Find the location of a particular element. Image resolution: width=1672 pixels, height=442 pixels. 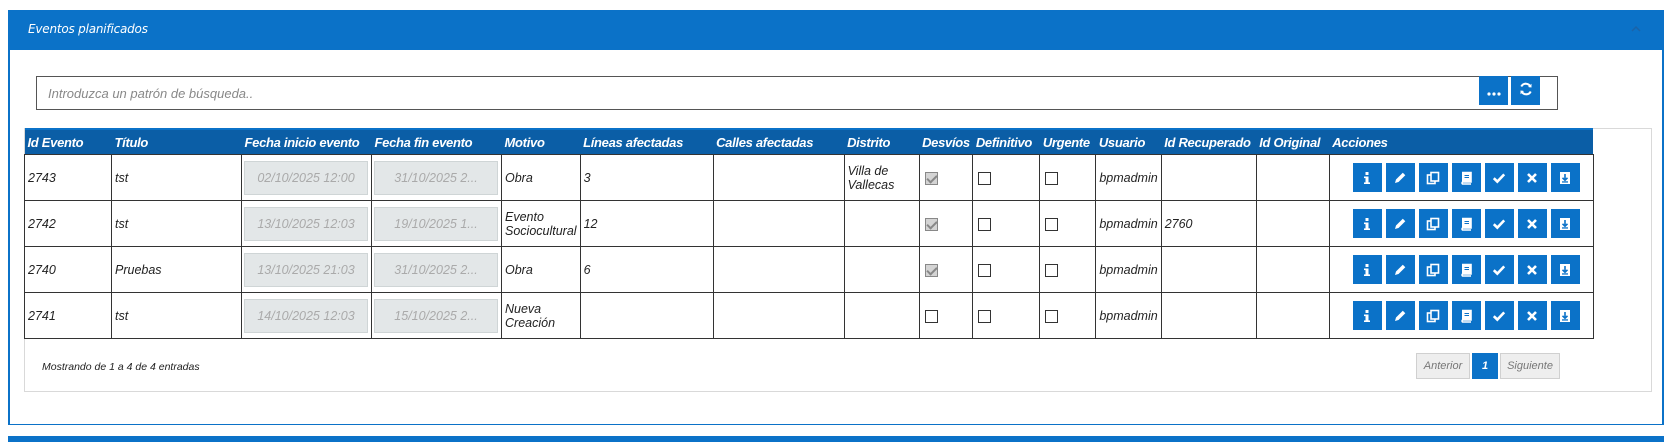

check-icon is located at coordinates (1499, 270).